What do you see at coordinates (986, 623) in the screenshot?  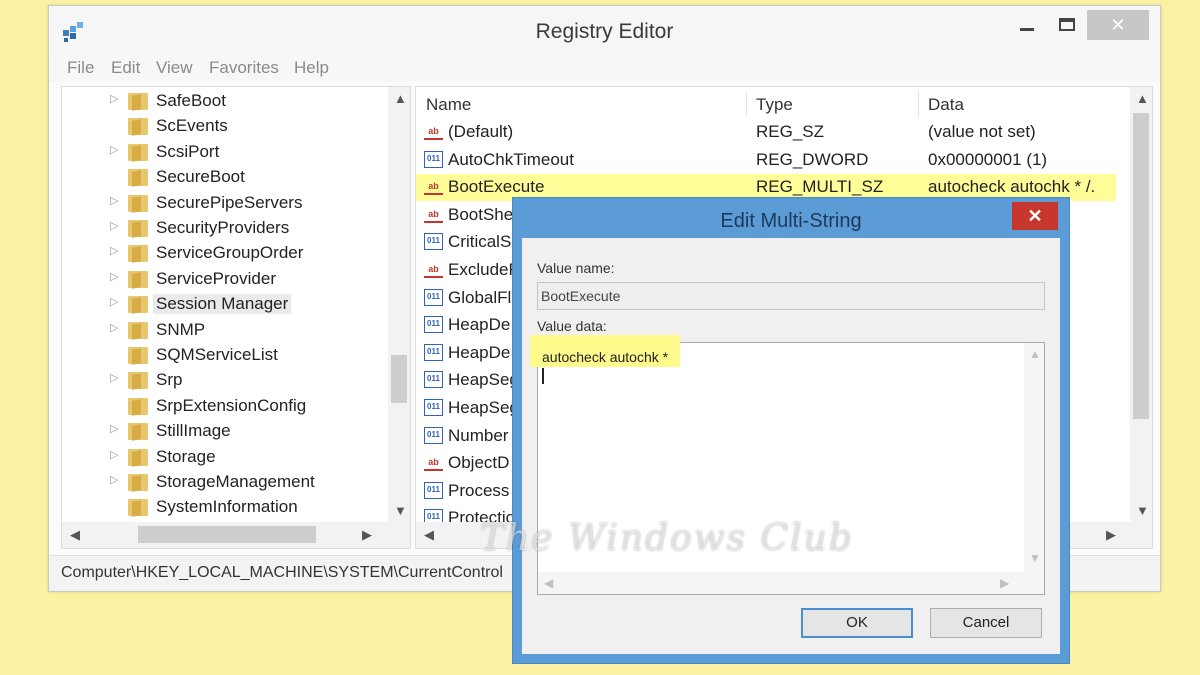 I see `cancel-button: Cancel` at bounding box center [986, 623].